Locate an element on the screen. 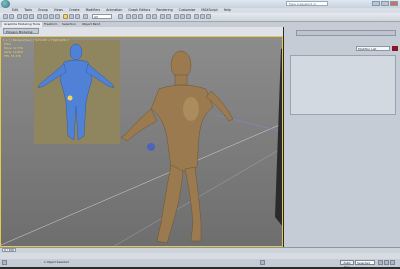 Image resolution: width=400 pixels, height=269 pixels. select-and-move-icon is located at coordinates (65, 16).